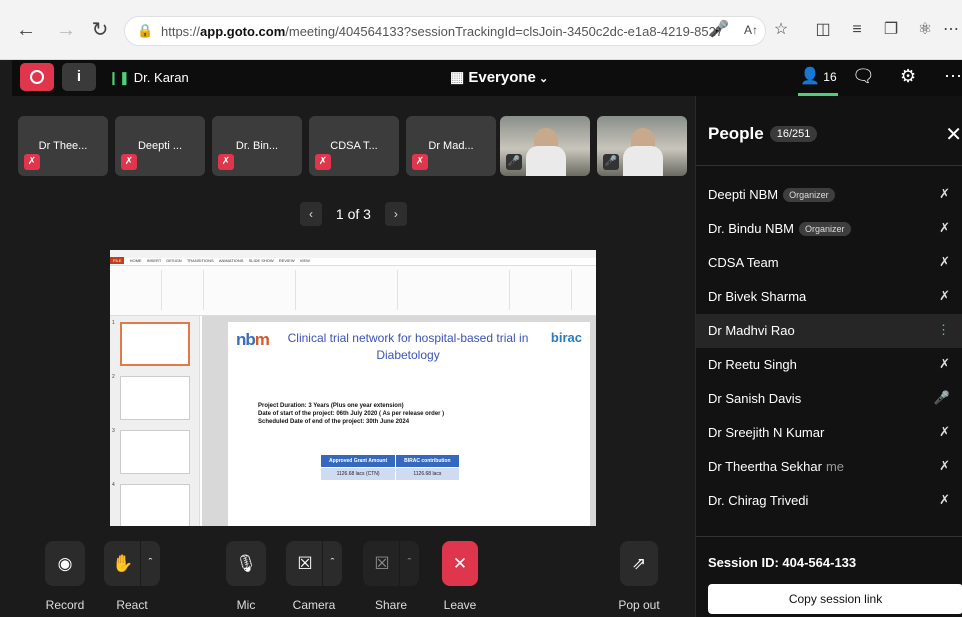 Image resolution: width=962 pixels, height=617 pixels. What do you see at coordinates (119, 77) in the screenshot?
I see `audio-level-icon: ❙❚` at bounding box center [119, 77].